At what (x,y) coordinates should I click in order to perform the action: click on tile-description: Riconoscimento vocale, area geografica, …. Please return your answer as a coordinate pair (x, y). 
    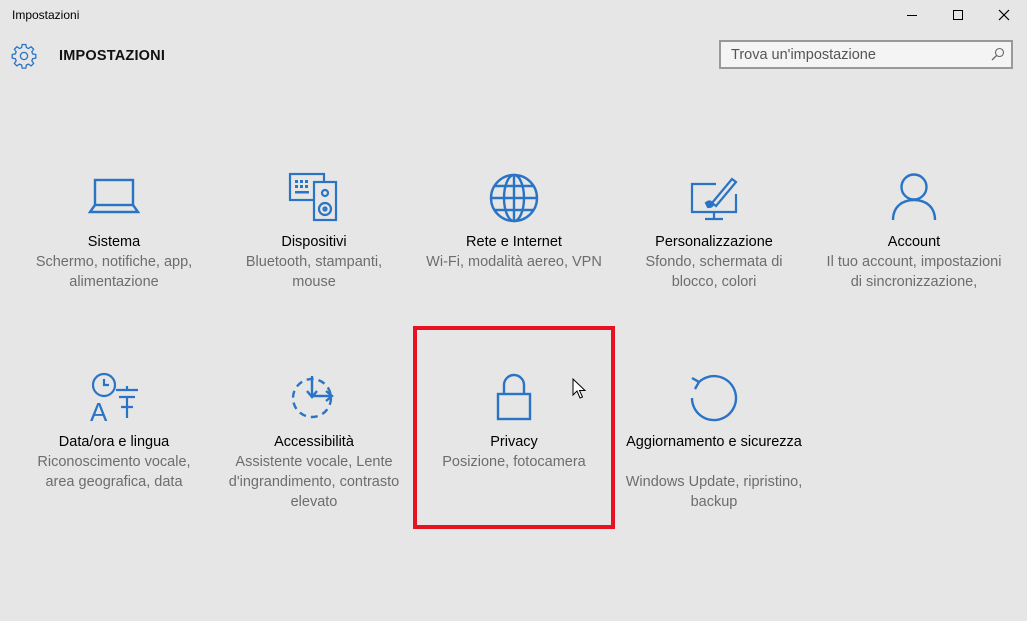
    Looking at the image, I should click on (114, 472).